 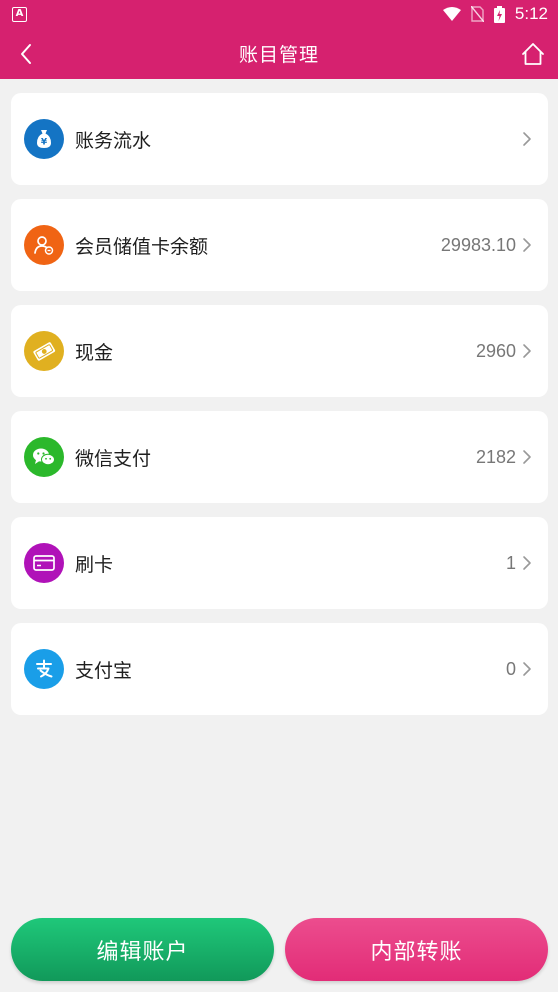 What do you see at coordinates (478, 244) in the screenshot?
I see `account-amount: 29983.10` at bounding box center [478, 244].